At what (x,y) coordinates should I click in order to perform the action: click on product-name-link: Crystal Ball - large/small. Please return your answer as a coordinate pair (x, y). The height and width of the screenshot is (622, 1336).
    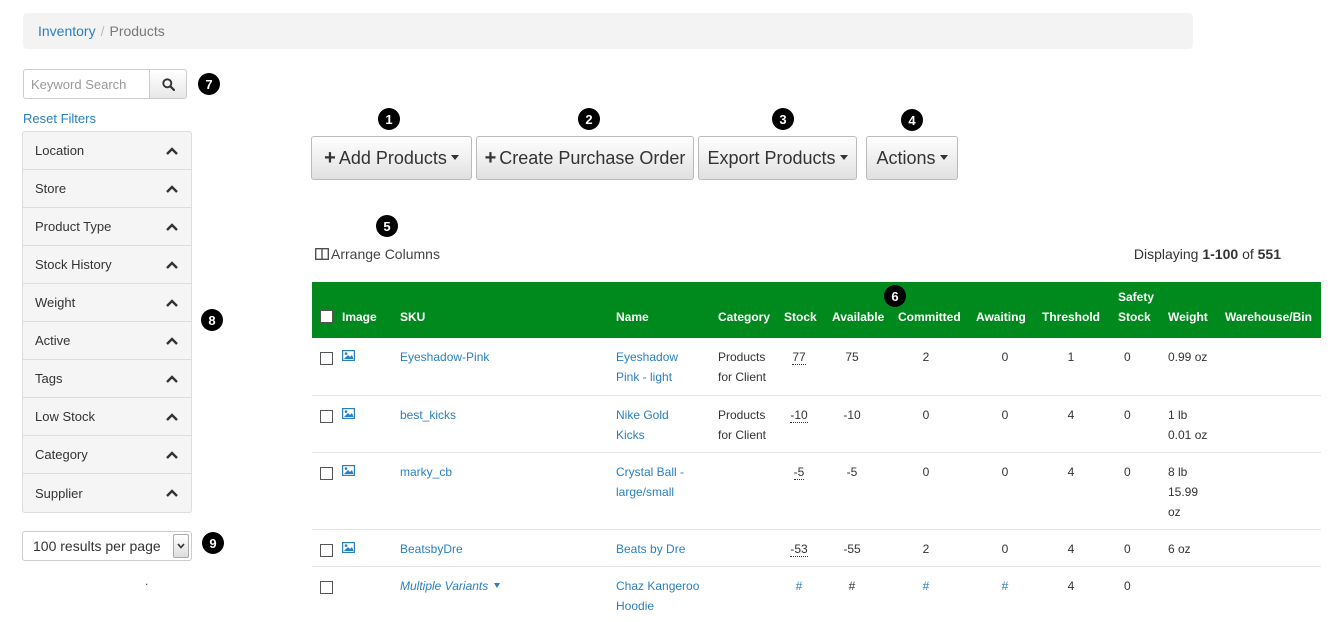
    Looking at the image, I should click on (650, 482).